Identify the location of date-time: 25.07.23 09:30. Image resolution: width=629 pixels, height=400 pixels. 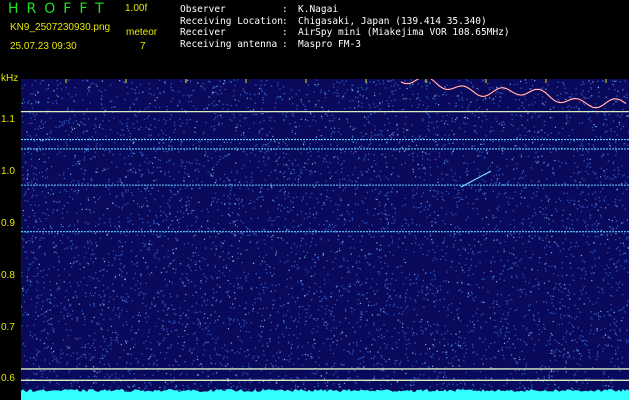
(43, 46).